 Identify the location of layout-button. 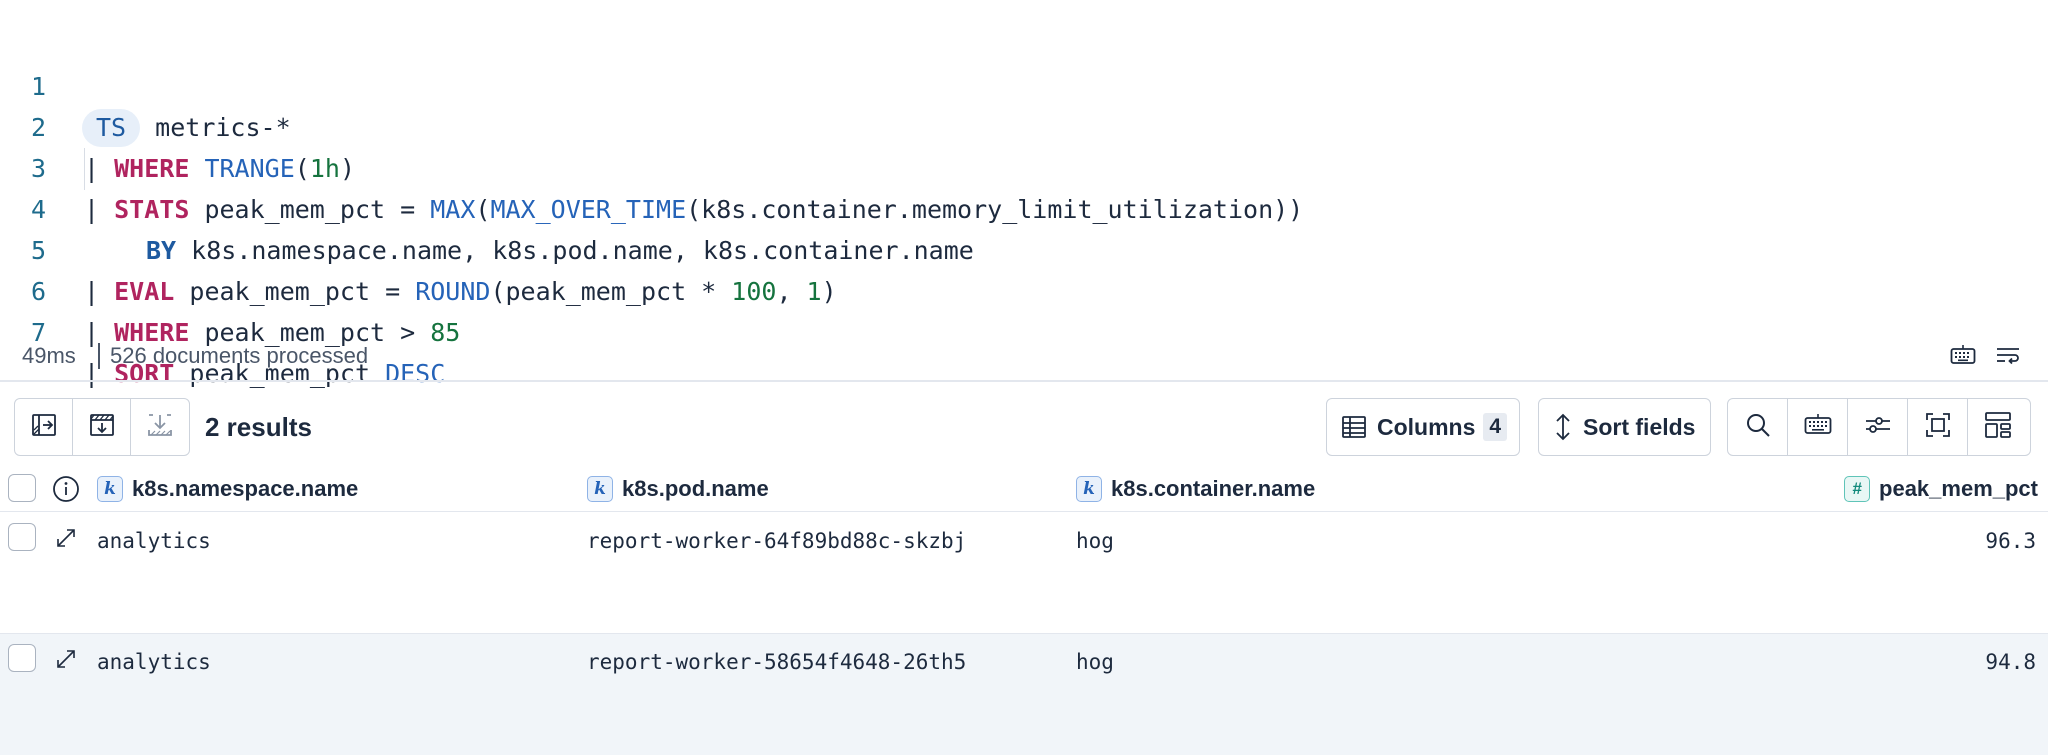
(1998, 427).